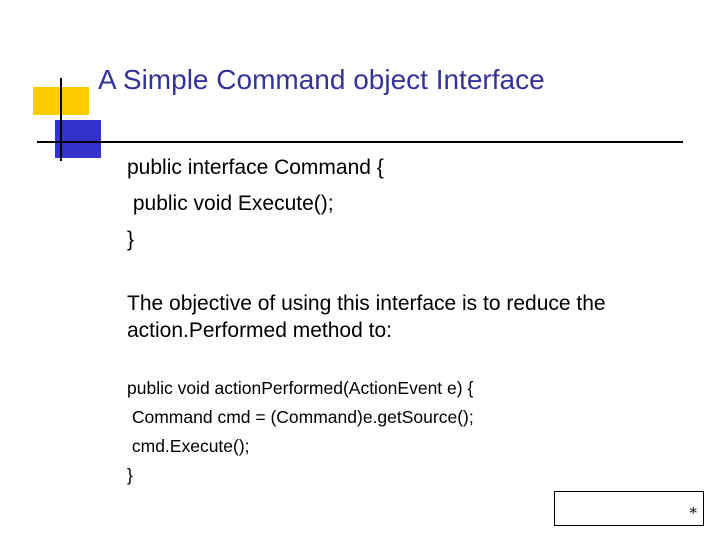 The image size is (720, 540). I want to click on code-line: public interface Command {, so click(255, 167).